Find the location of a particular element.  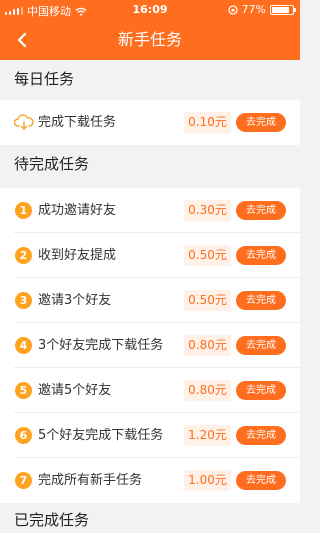

step-number-badge: 4 is located at coordinates (23, 345).